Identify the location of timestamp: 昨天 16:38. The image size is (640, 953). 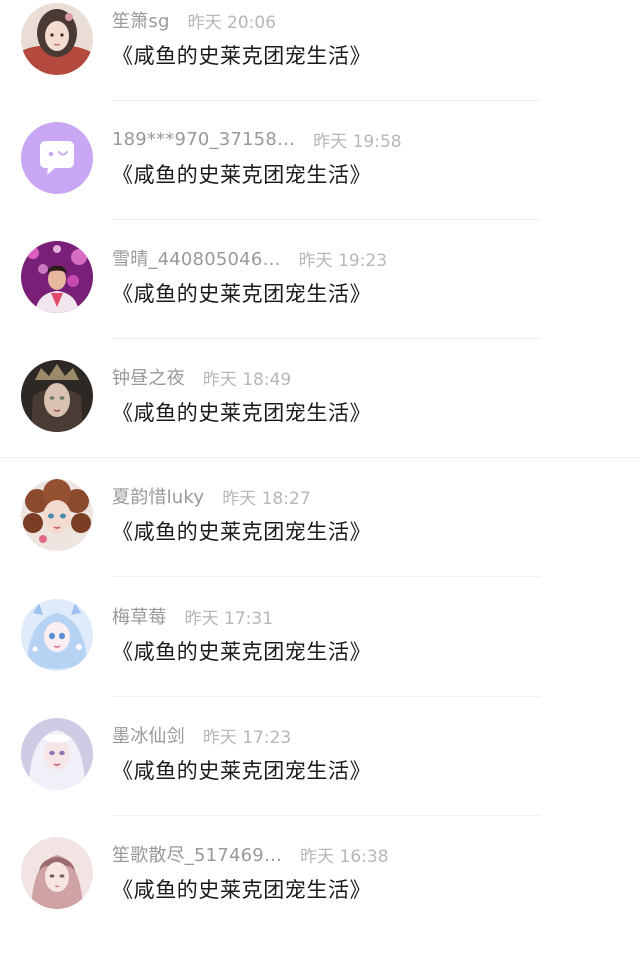
(344, 856).